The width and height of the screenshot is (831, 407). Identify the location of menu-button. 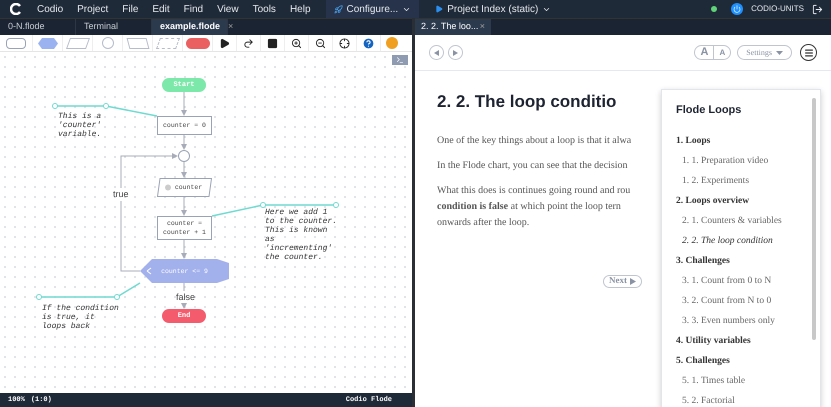
(808, 52).